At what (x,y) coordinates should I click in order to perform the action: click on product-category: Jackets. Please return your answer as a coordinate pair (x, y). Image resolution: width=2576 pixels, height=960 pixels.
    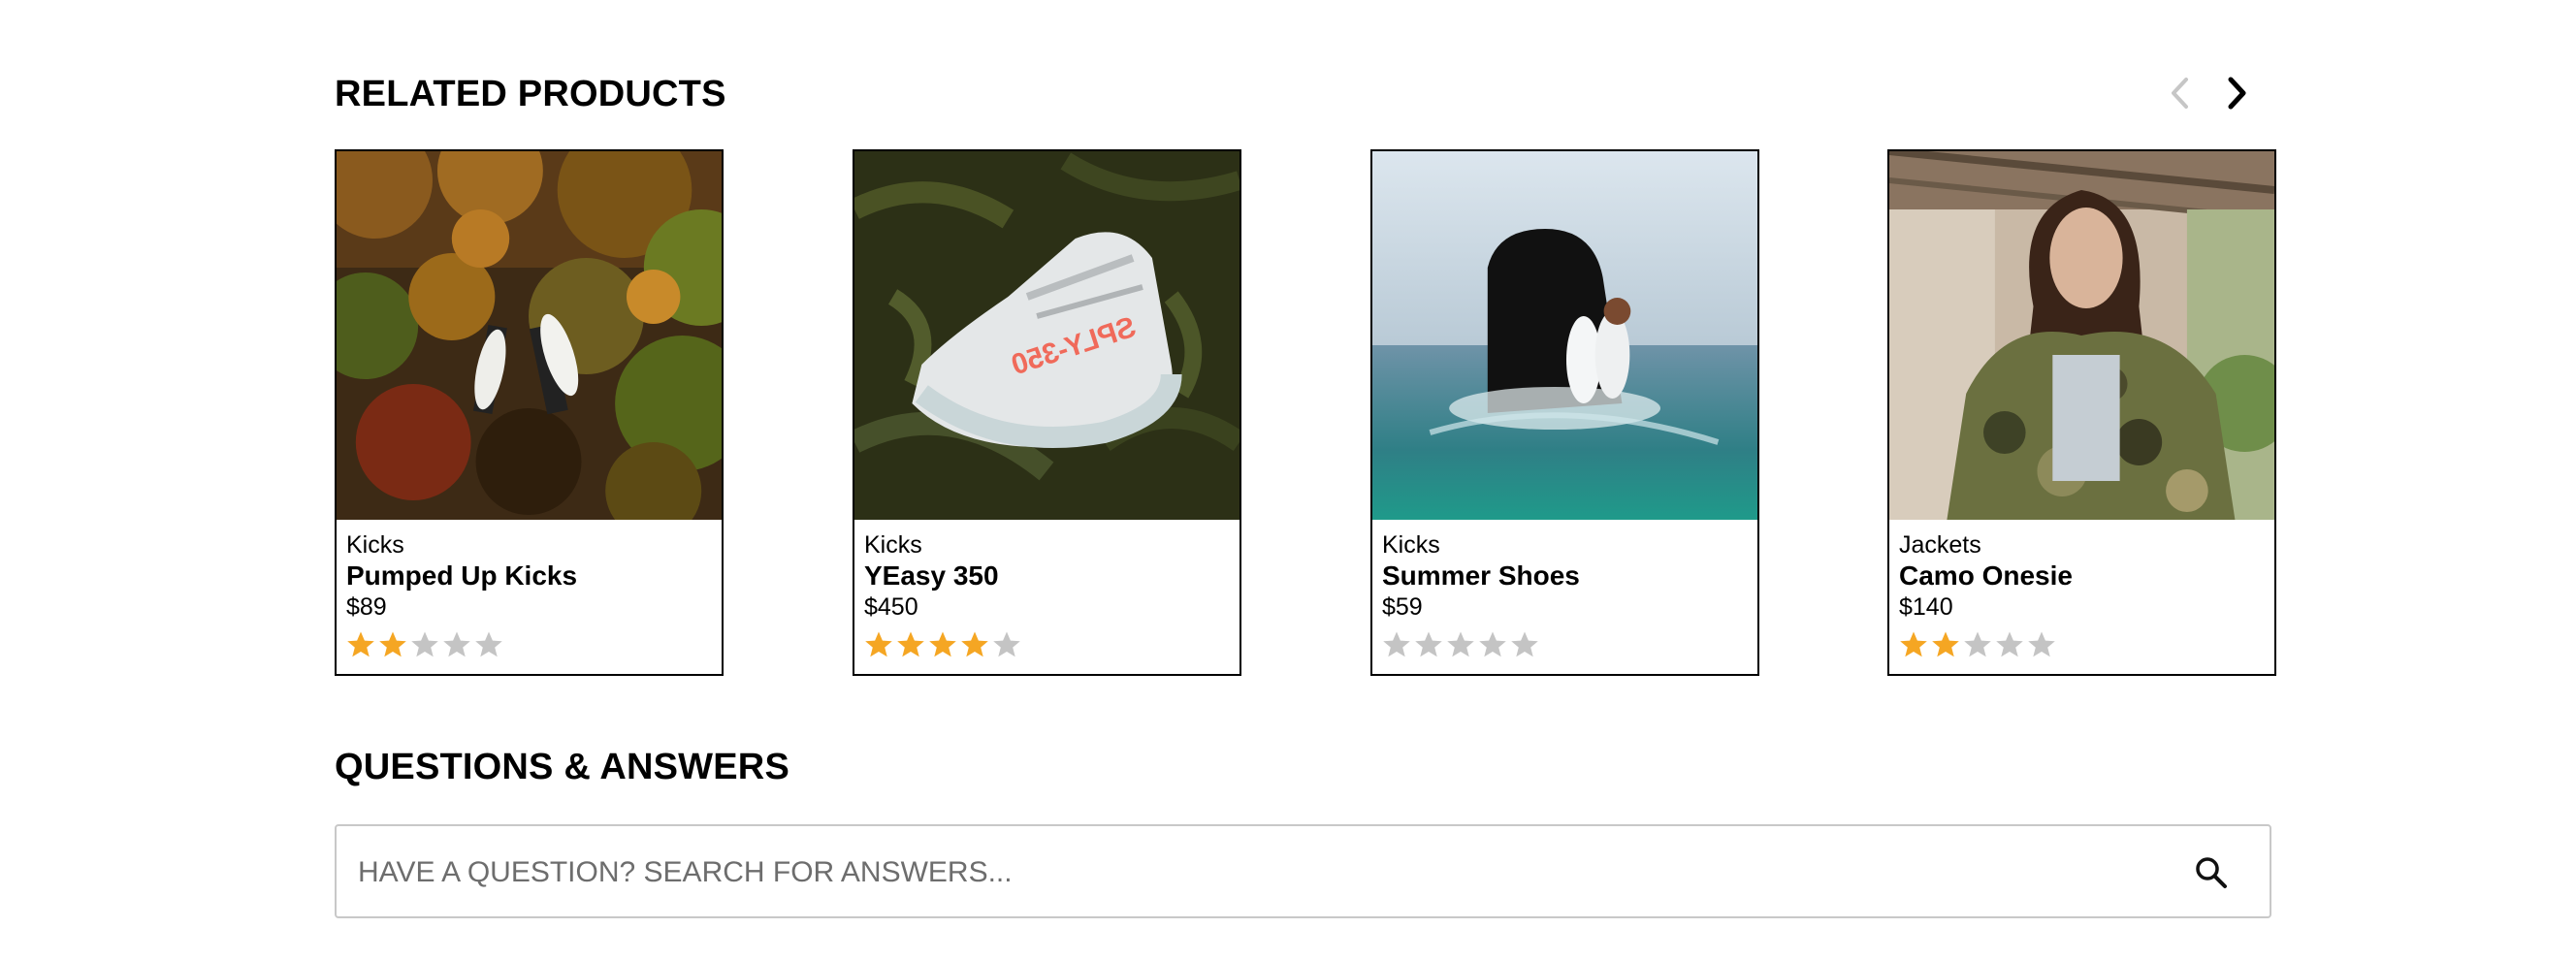
    Looking at the image, I should click on (1940, 545).